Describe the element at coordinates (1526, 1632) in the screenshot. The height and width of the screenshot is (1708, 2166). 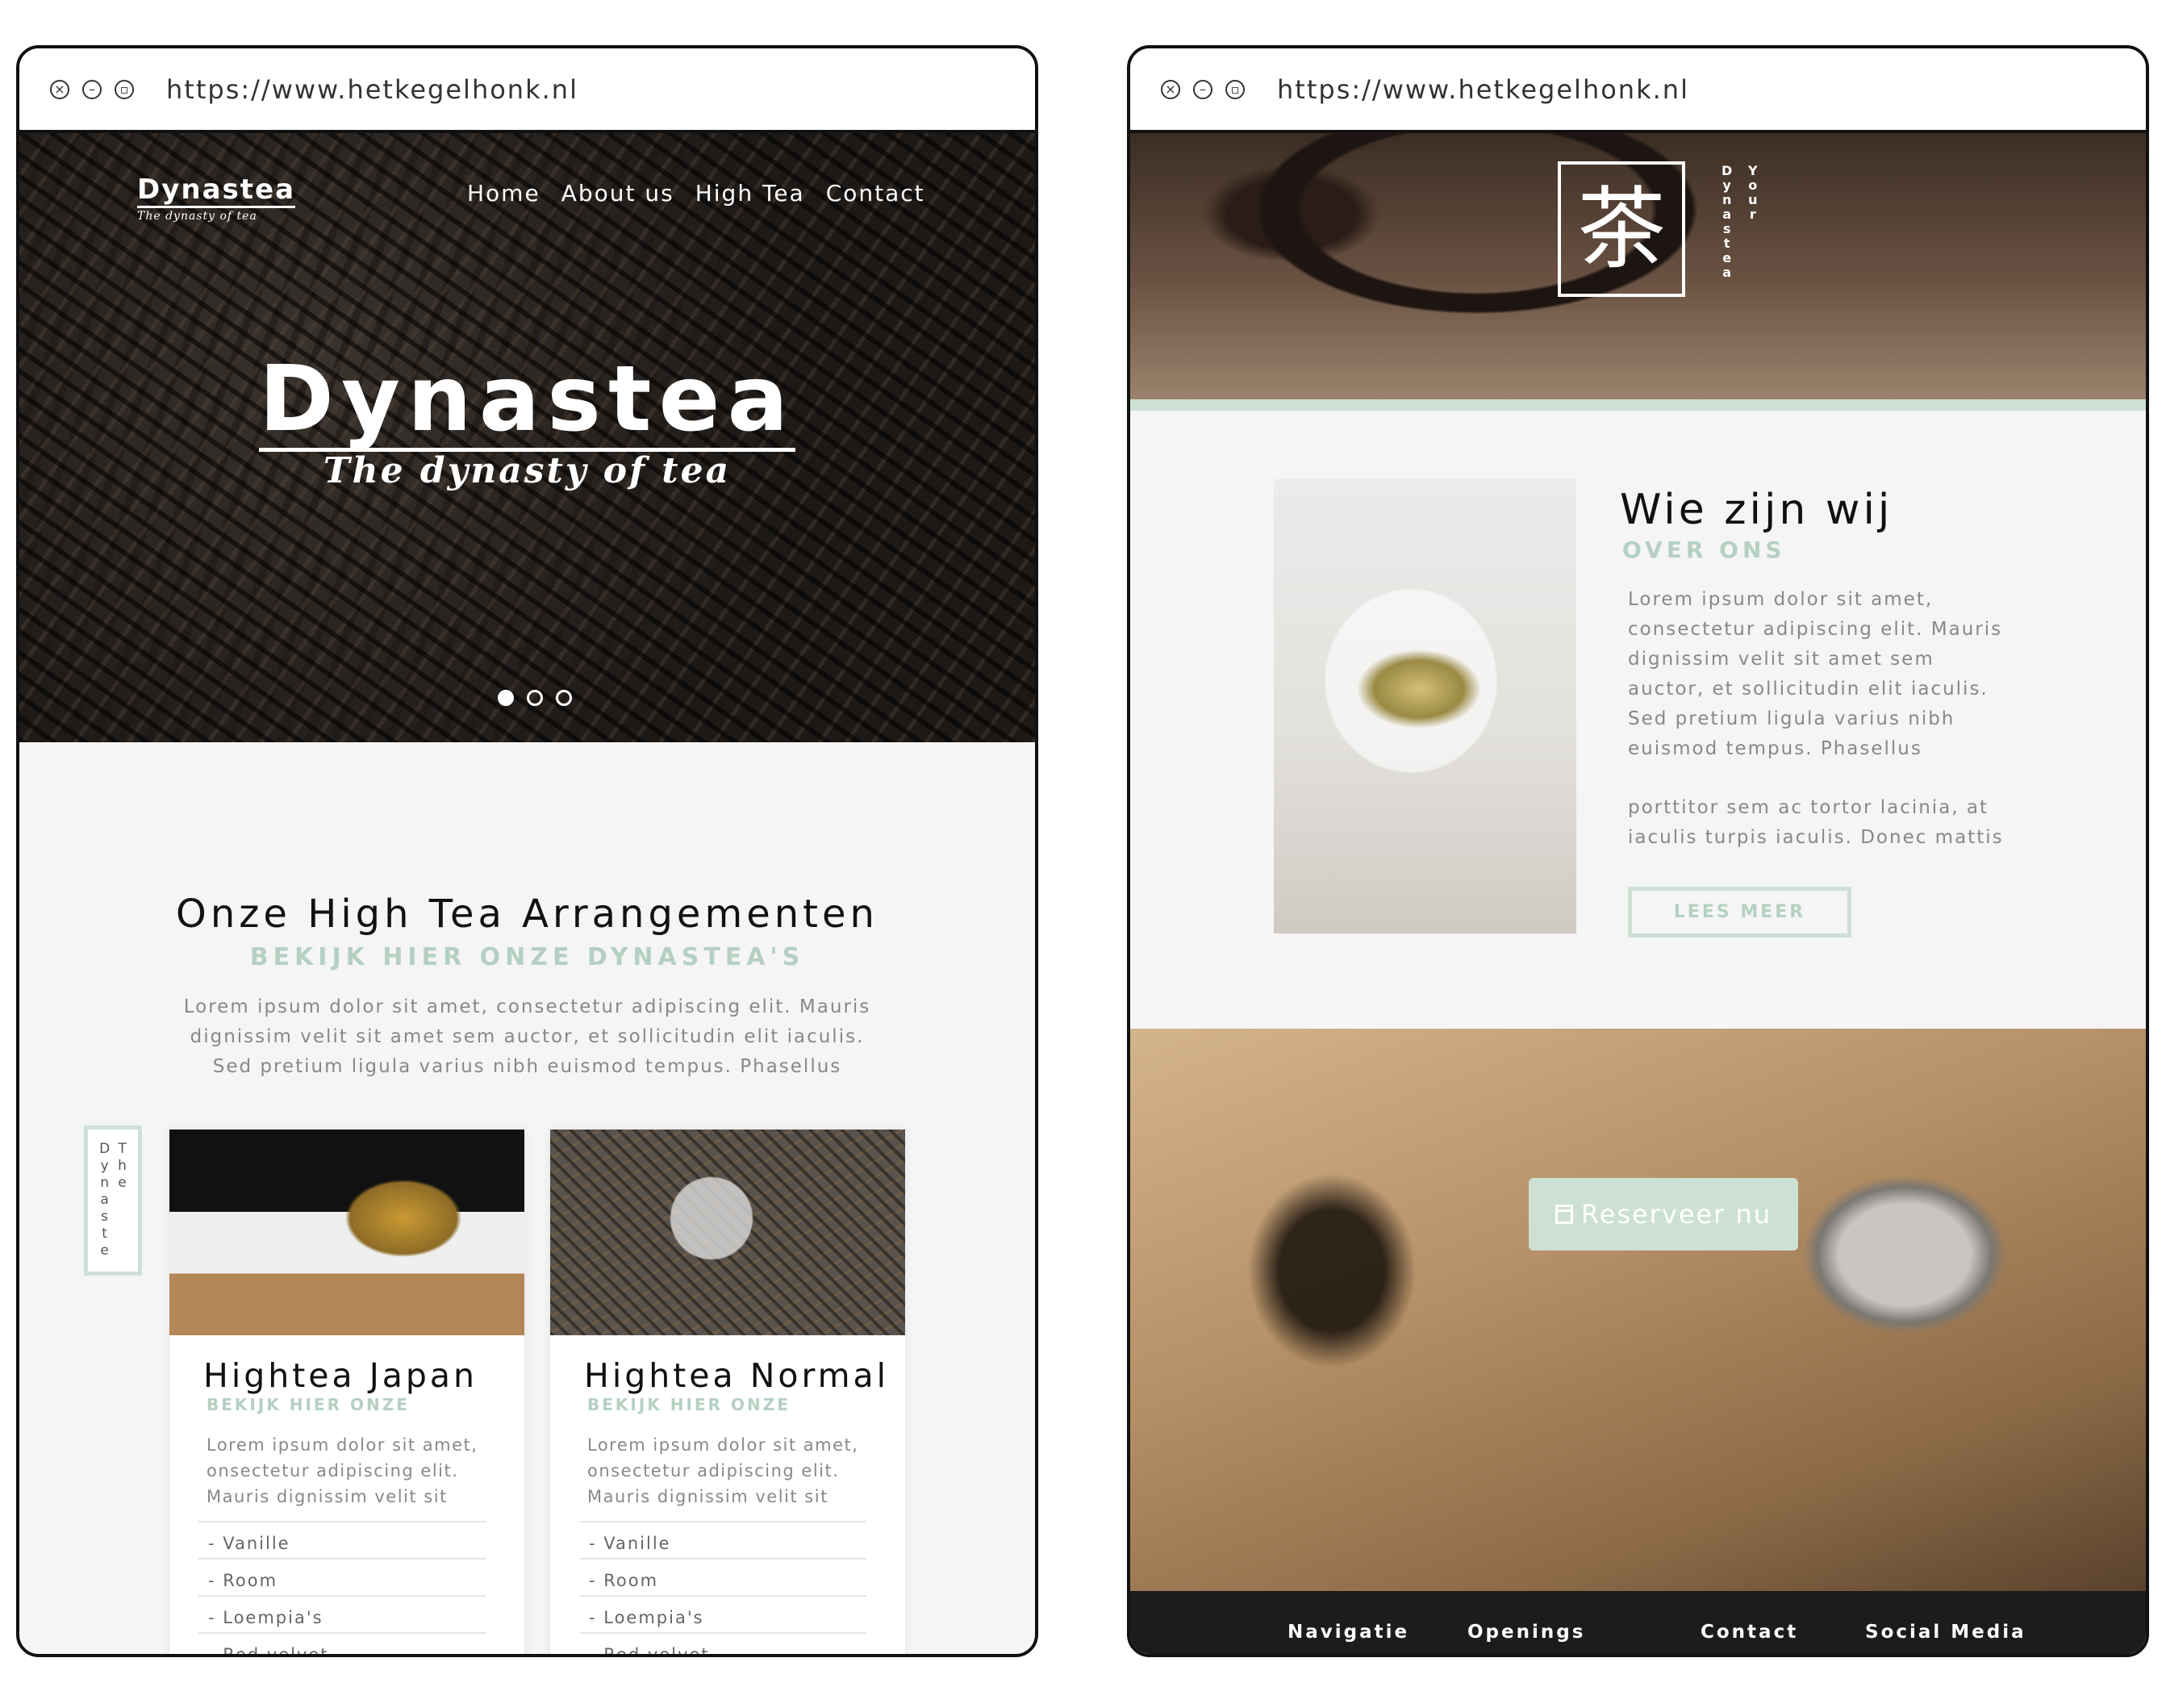
I see `footer-col-openings: Openings` at that location.